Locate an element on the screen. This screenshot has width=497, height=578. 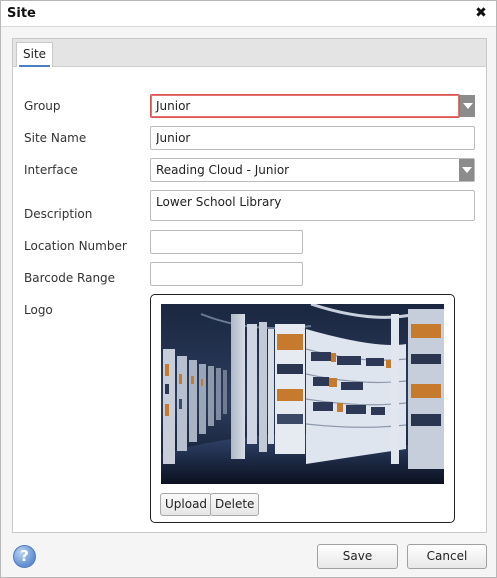
site-name-field is located at coordinates (312, 138).